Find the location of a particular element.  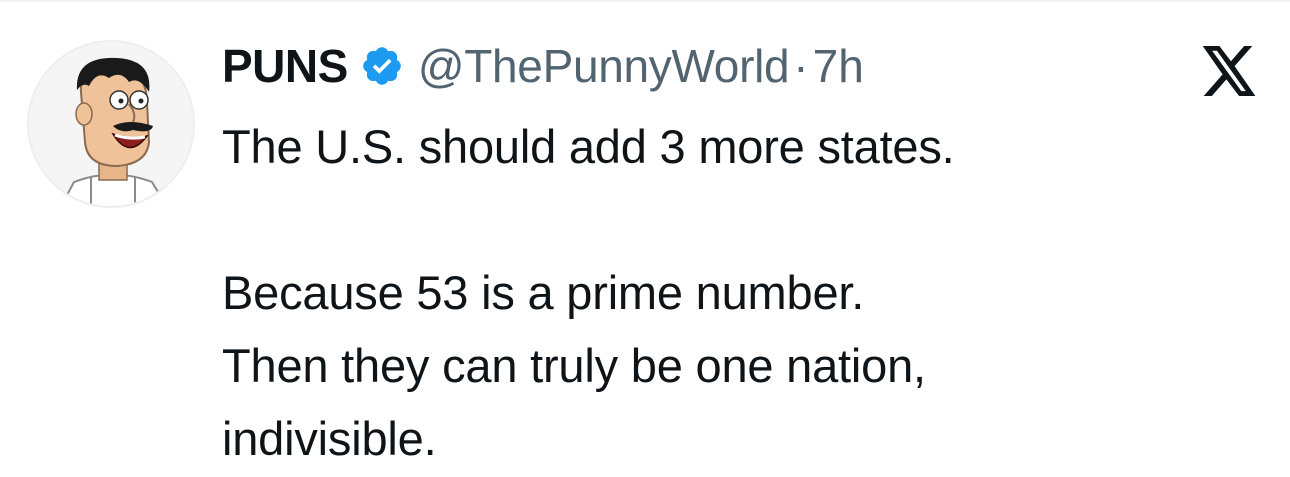

avatar is located at coordinates (111, 124).